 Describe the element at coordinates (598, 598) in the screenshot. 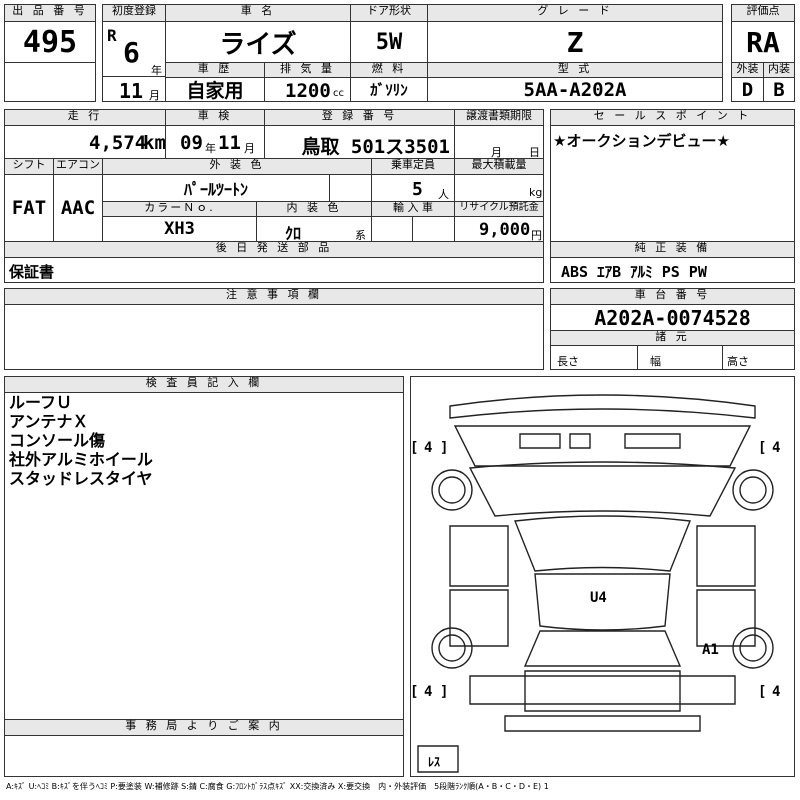

I see `mark-roof: U4` at that location.